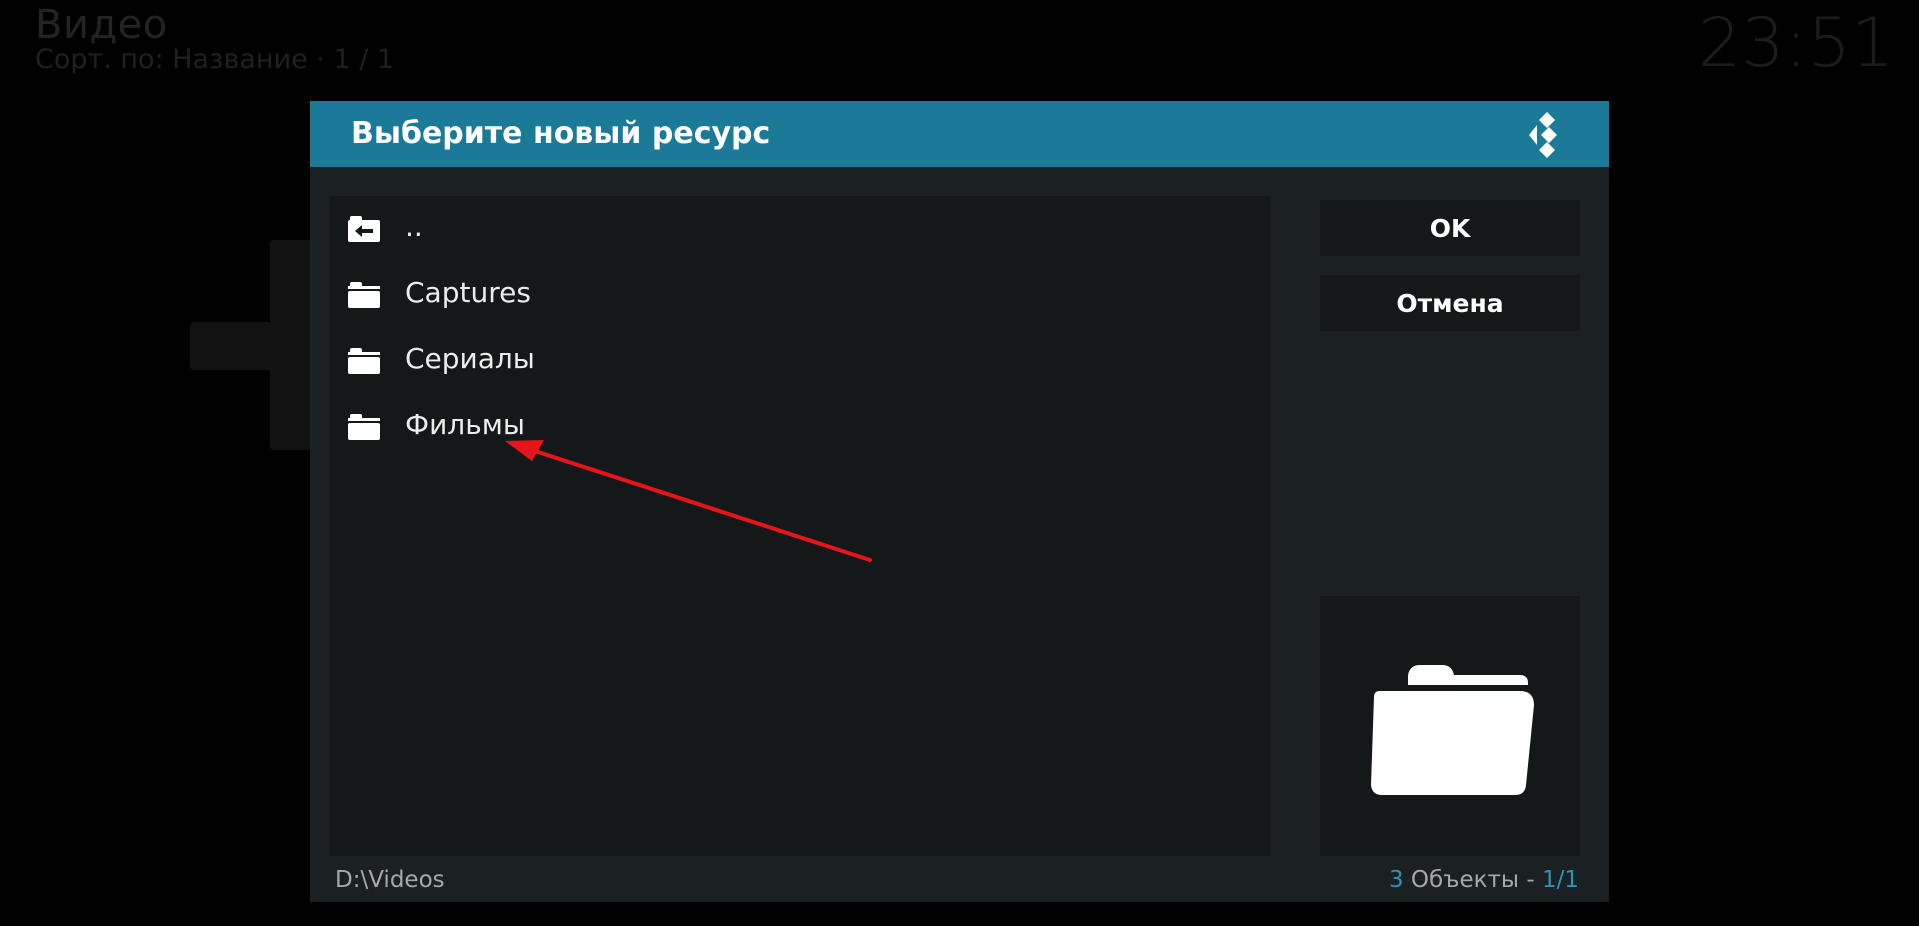  I want to click on item-count-status: 3 Объекты - 1/1, so click(1484, 880).